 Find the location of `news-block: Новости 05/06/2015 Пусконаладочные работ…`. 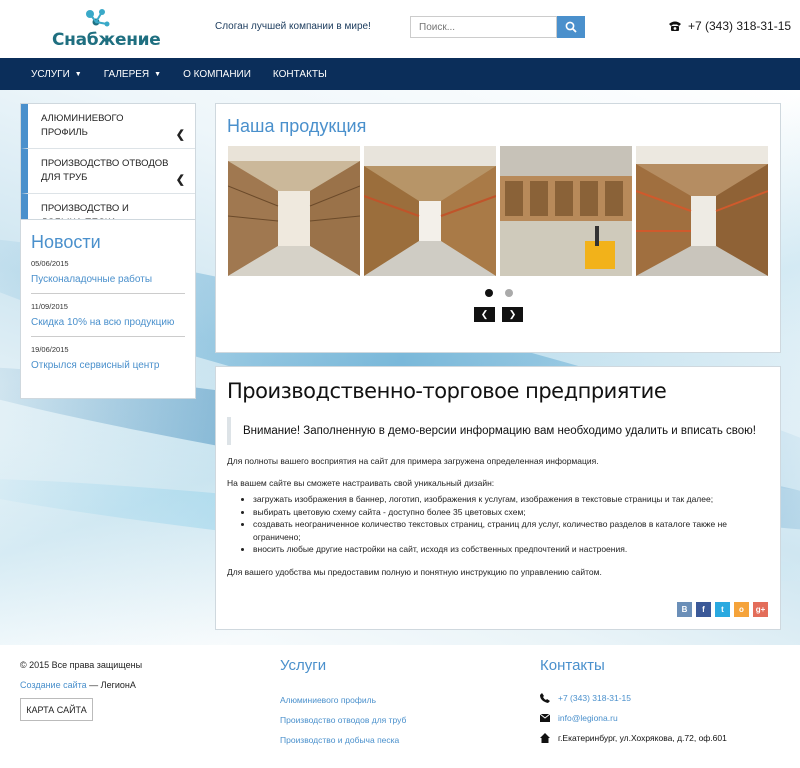

news-block: Новости 05/06/2015 Пусконаладочные работ… is located at coordinates (108, 309).